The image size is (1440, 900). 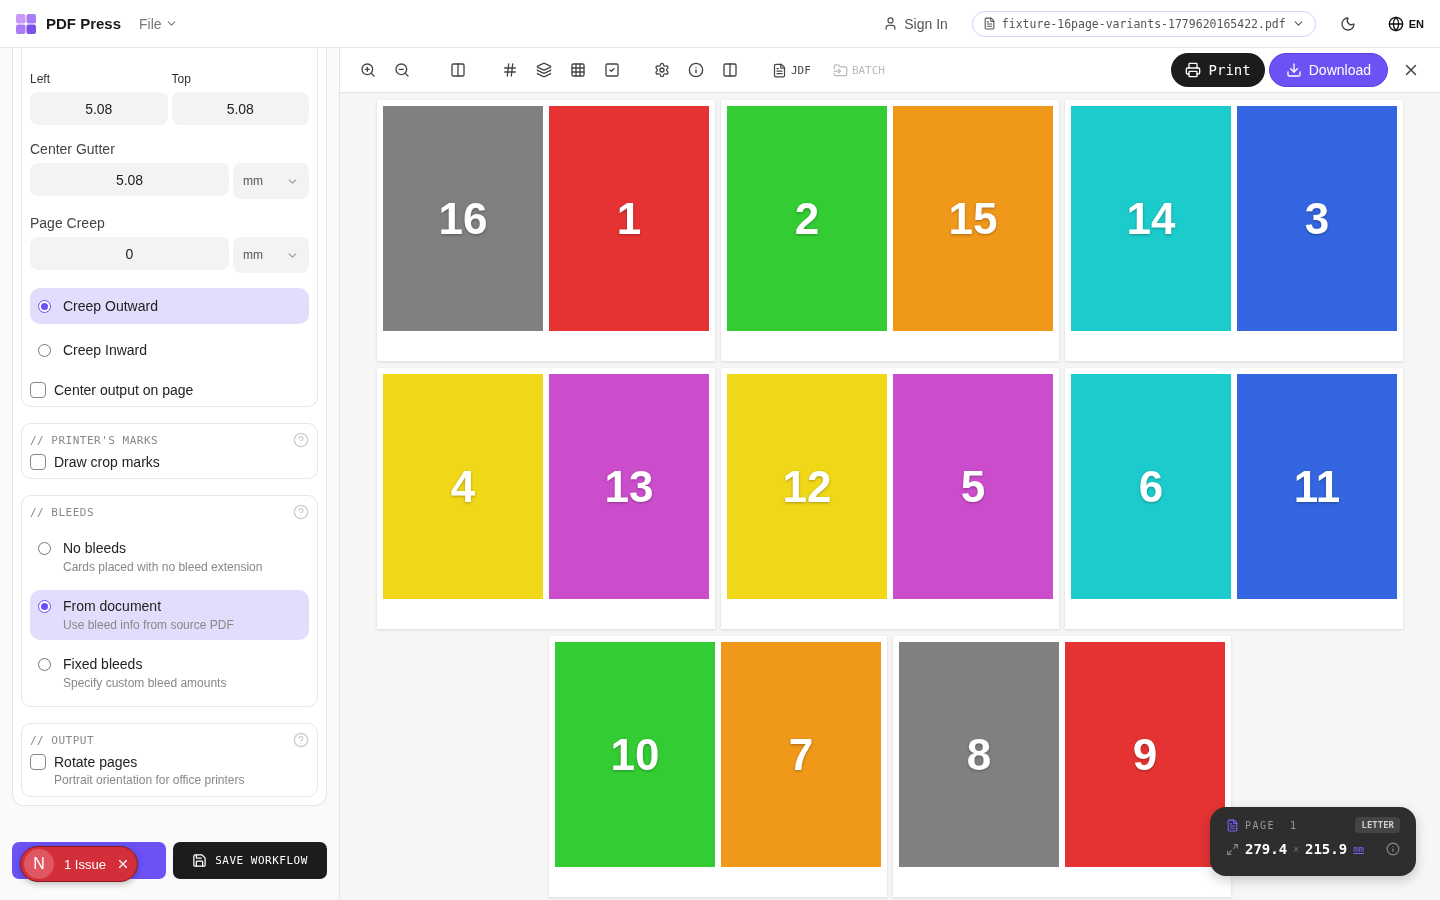 What do you see at coordinates (578, 70) in the screenshot?
I see `grid-icon` at bounding box center [578, 70].